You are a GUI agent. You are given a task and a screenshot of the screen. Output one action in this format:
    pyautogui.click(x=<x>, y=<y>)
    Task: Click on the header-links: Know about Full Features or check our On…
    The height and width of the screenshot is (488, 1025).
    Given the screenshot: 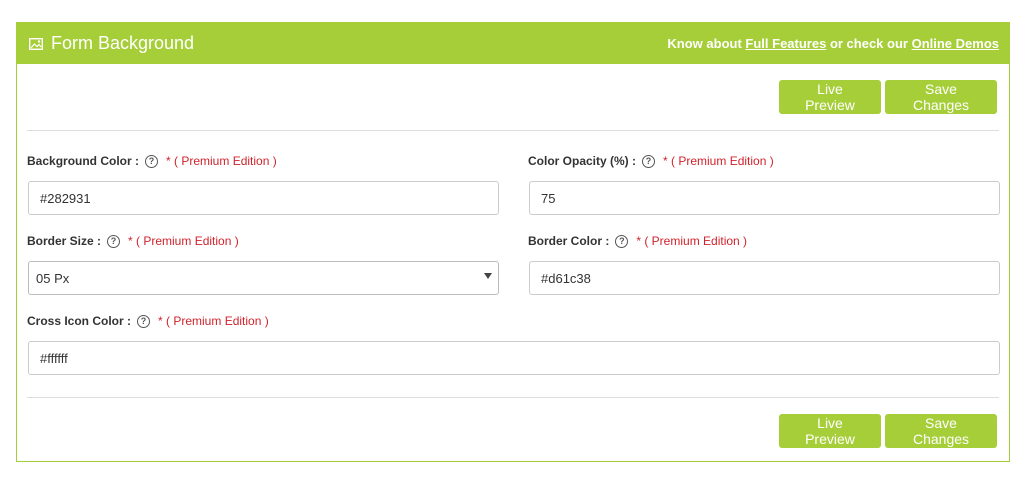 What is the action you would take?
    pyautogui.click(x=833, y=43)
    